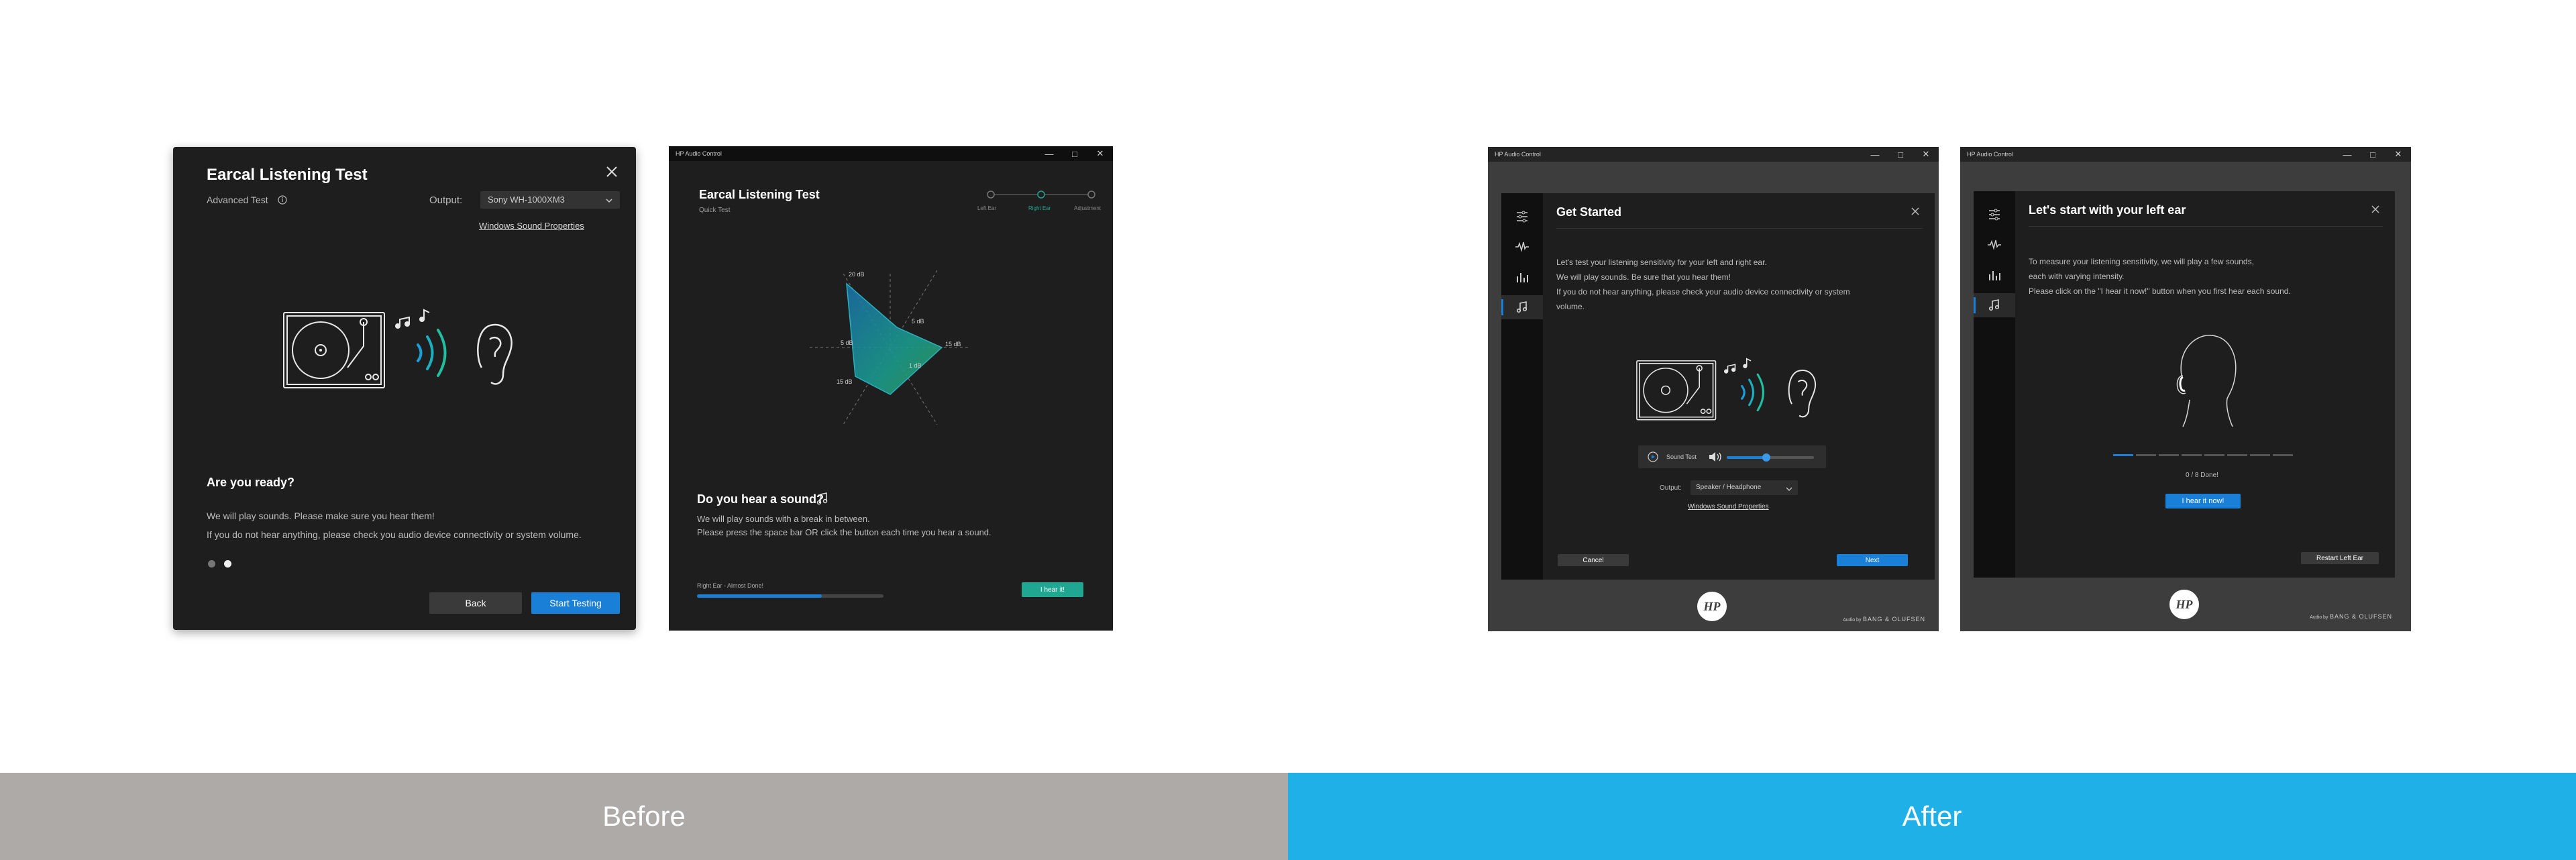  Describe the element at coordinates (715, 210) in the screenshot. I see `window-subtitle: Quick Test` at that location.